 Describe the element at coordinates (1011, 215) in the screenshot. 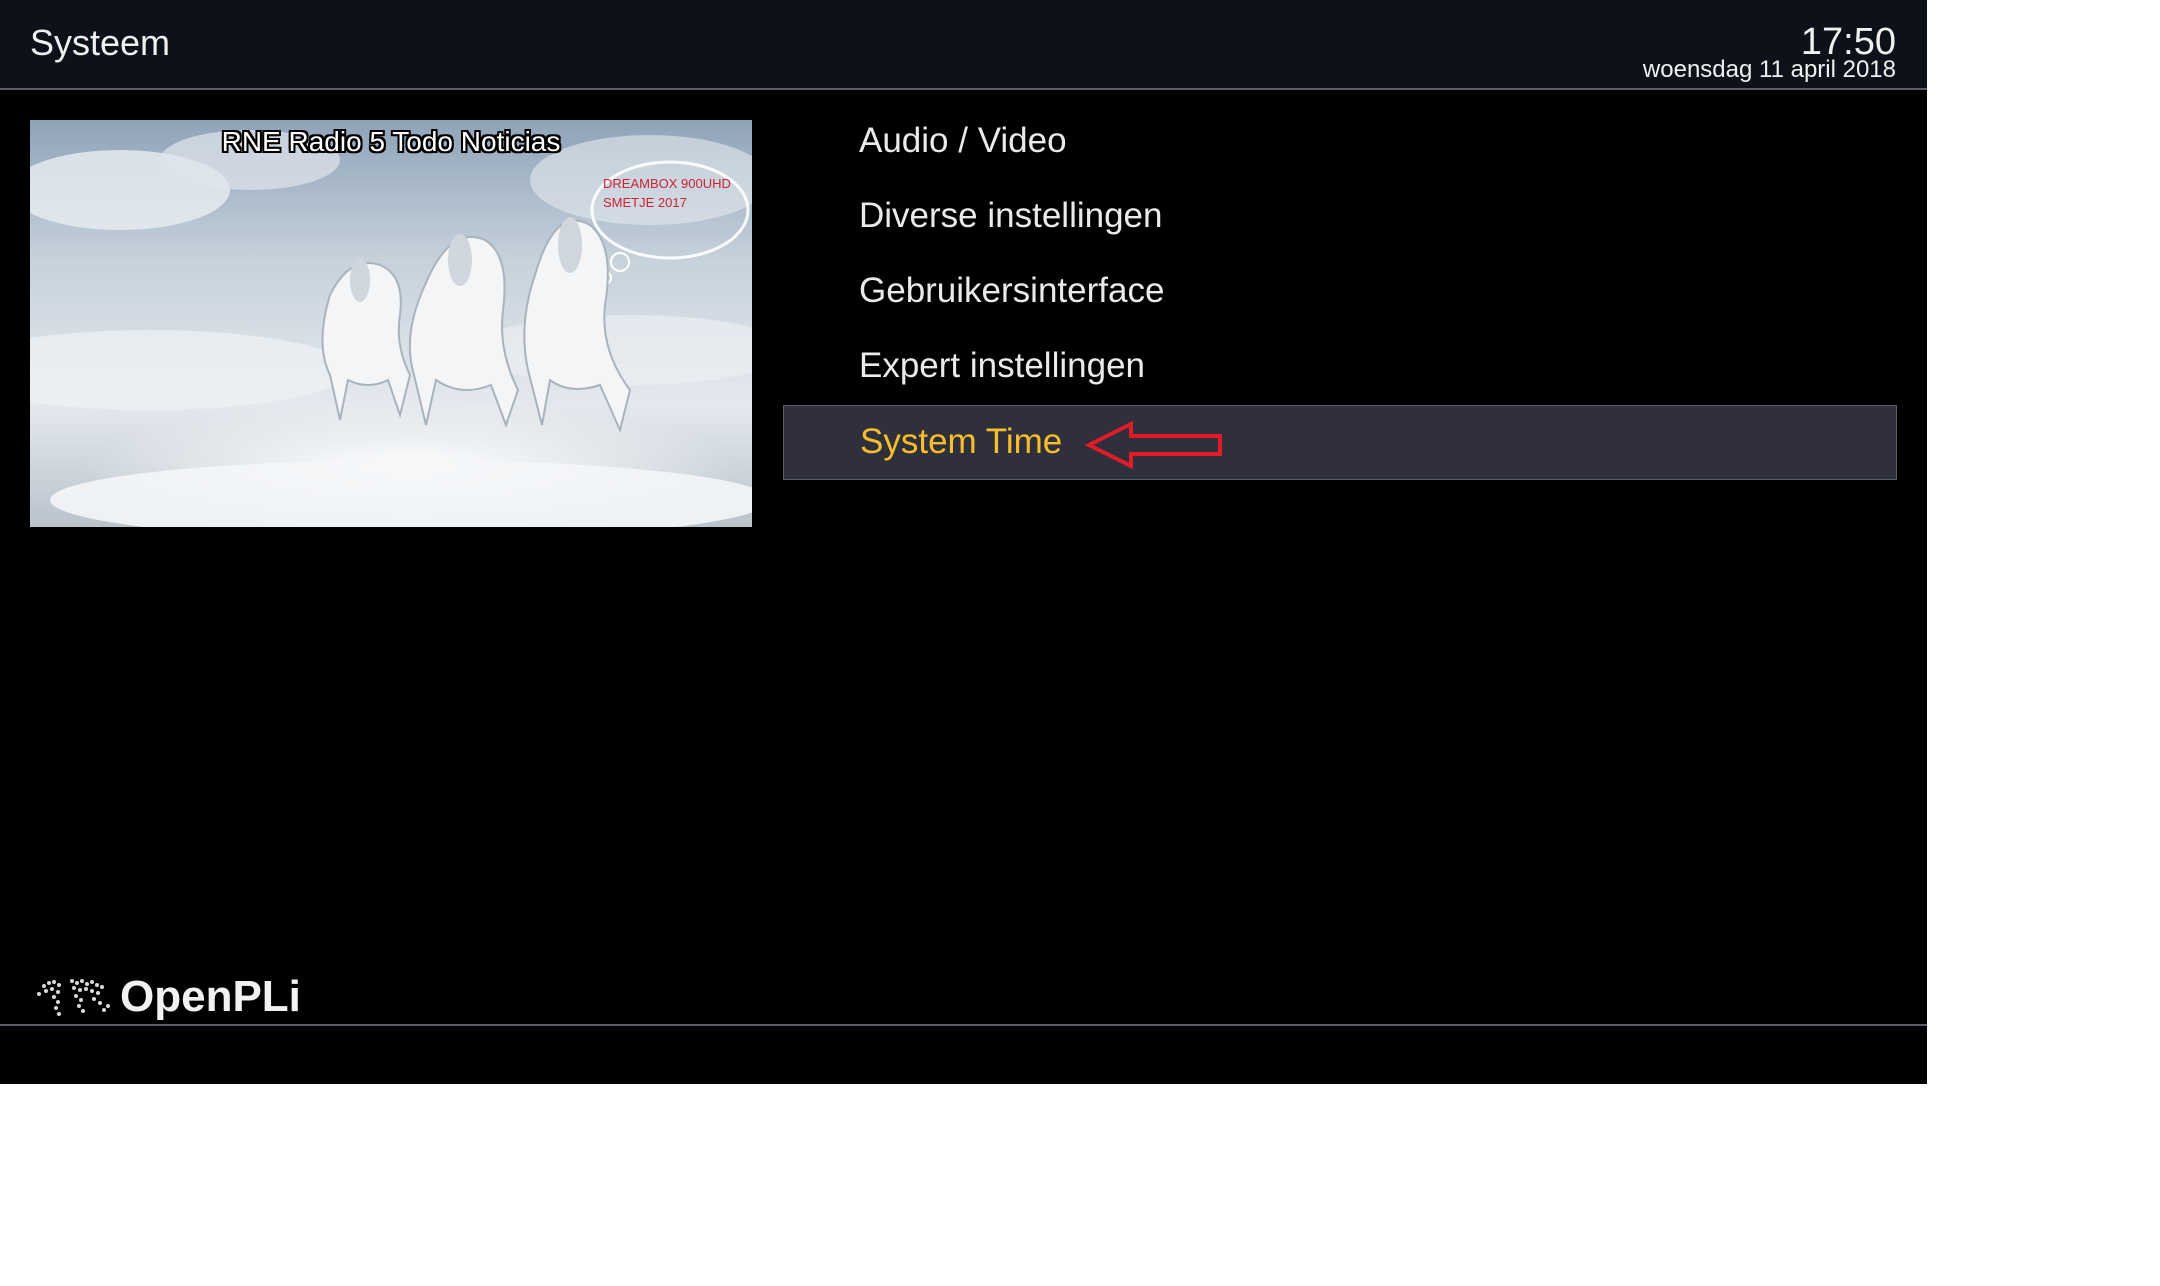

I see `menu-item-label: Diverse instellingen` at that location.